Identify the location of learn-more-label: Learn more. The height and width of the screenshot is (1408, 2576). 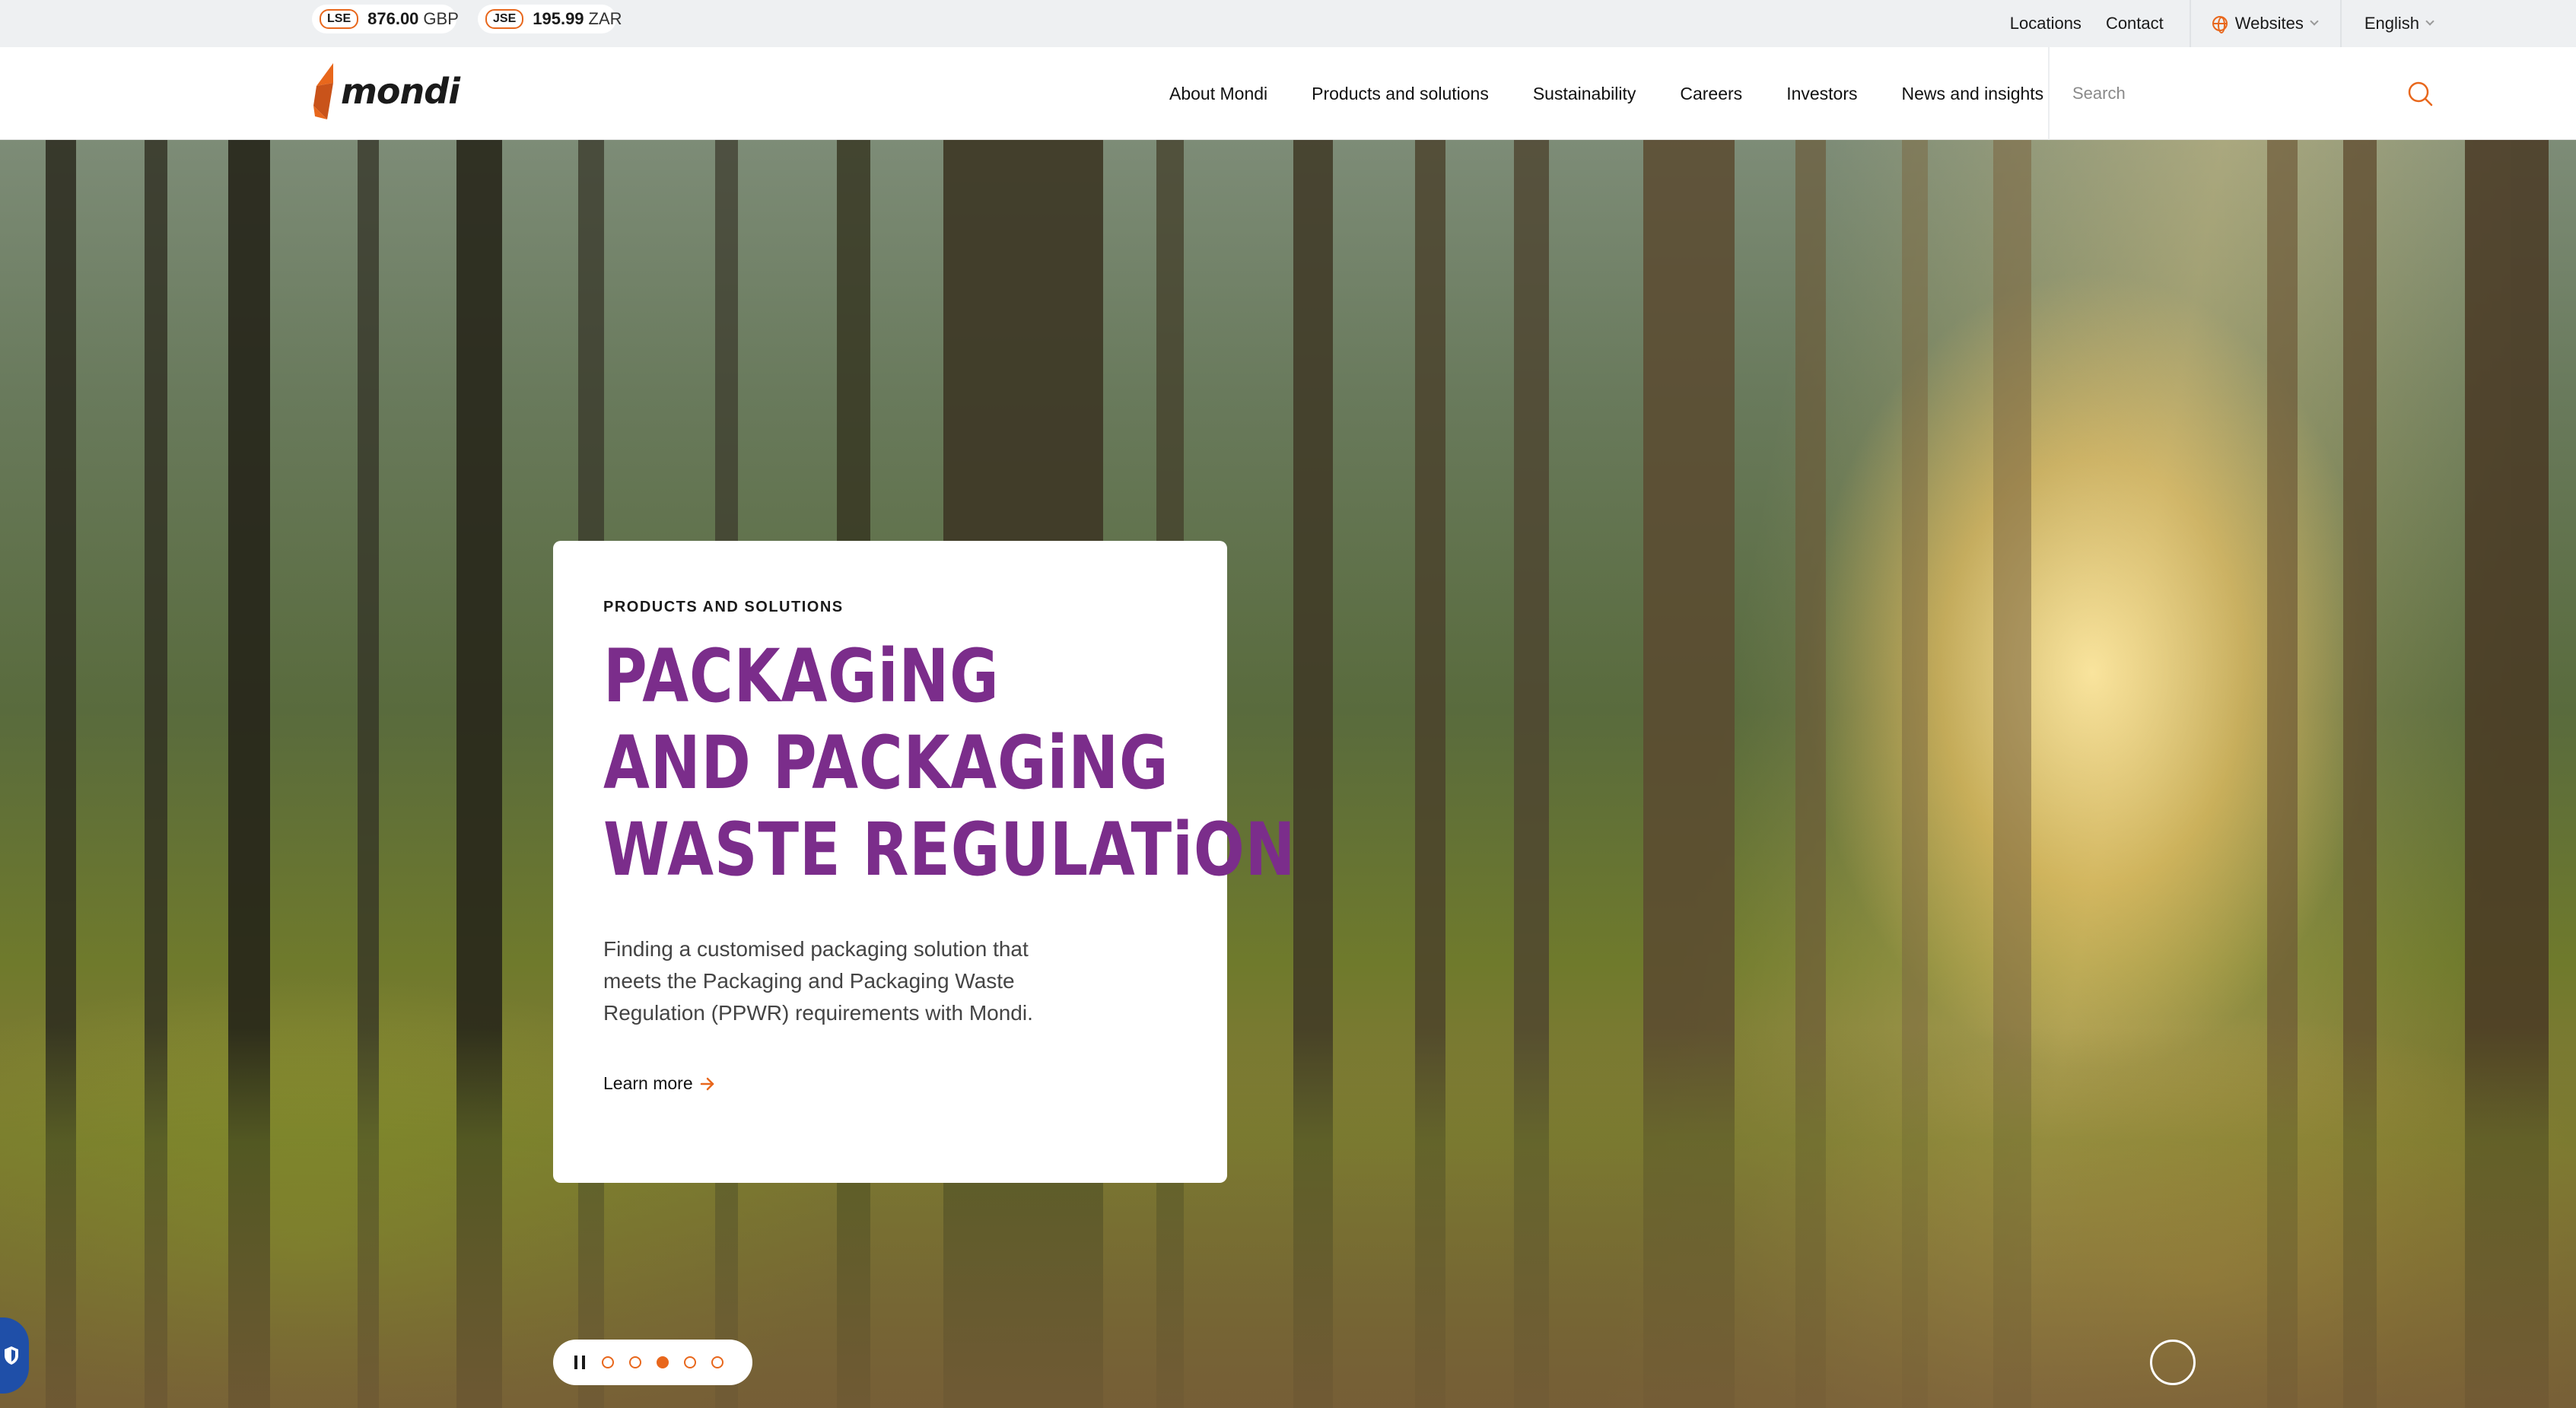
(648, 1083).